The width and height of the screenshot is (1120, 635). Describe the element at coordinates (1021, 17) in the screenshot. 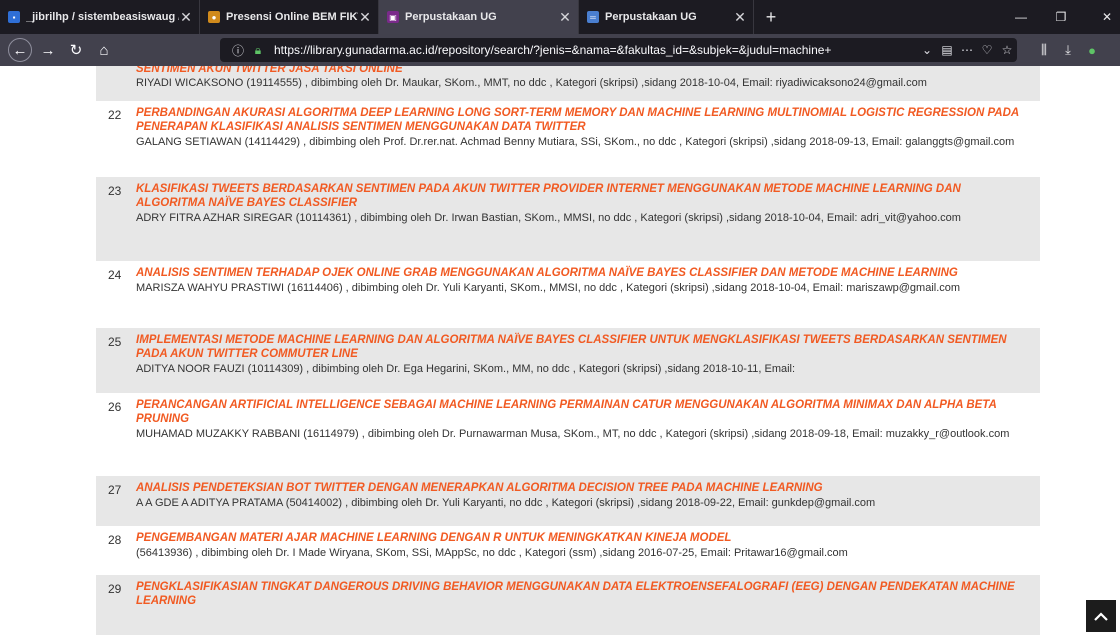

I see `minimize-icon: —` at that location.